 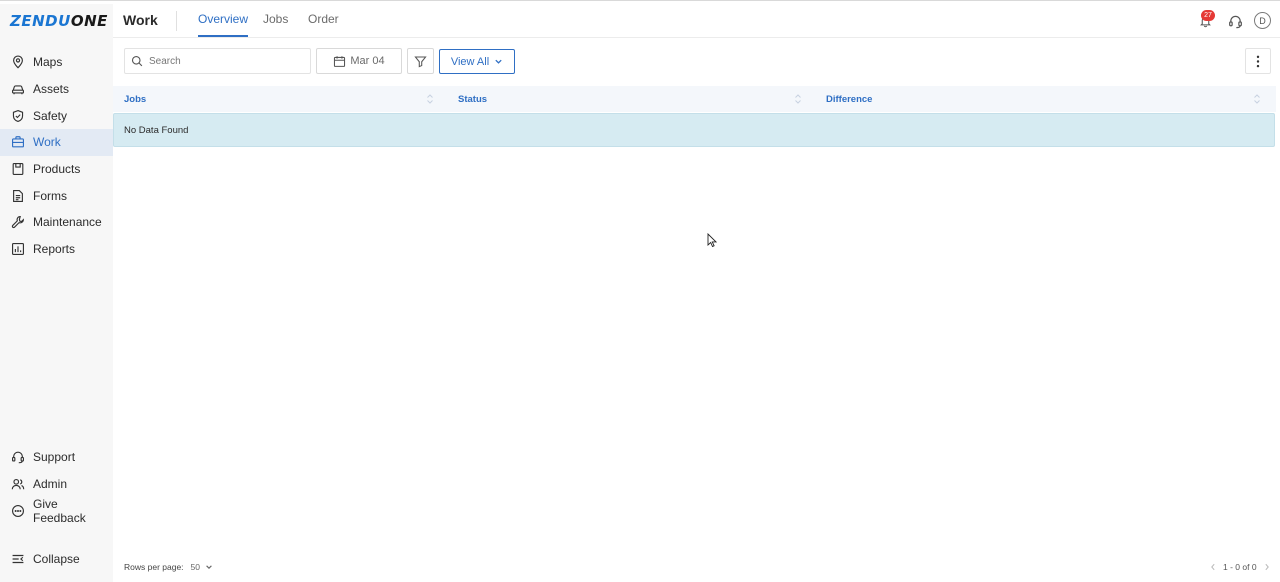 What do you see at coordinates (18, 196) in the screenshot?
I see `document-icon` at bounding box center [18, 196].